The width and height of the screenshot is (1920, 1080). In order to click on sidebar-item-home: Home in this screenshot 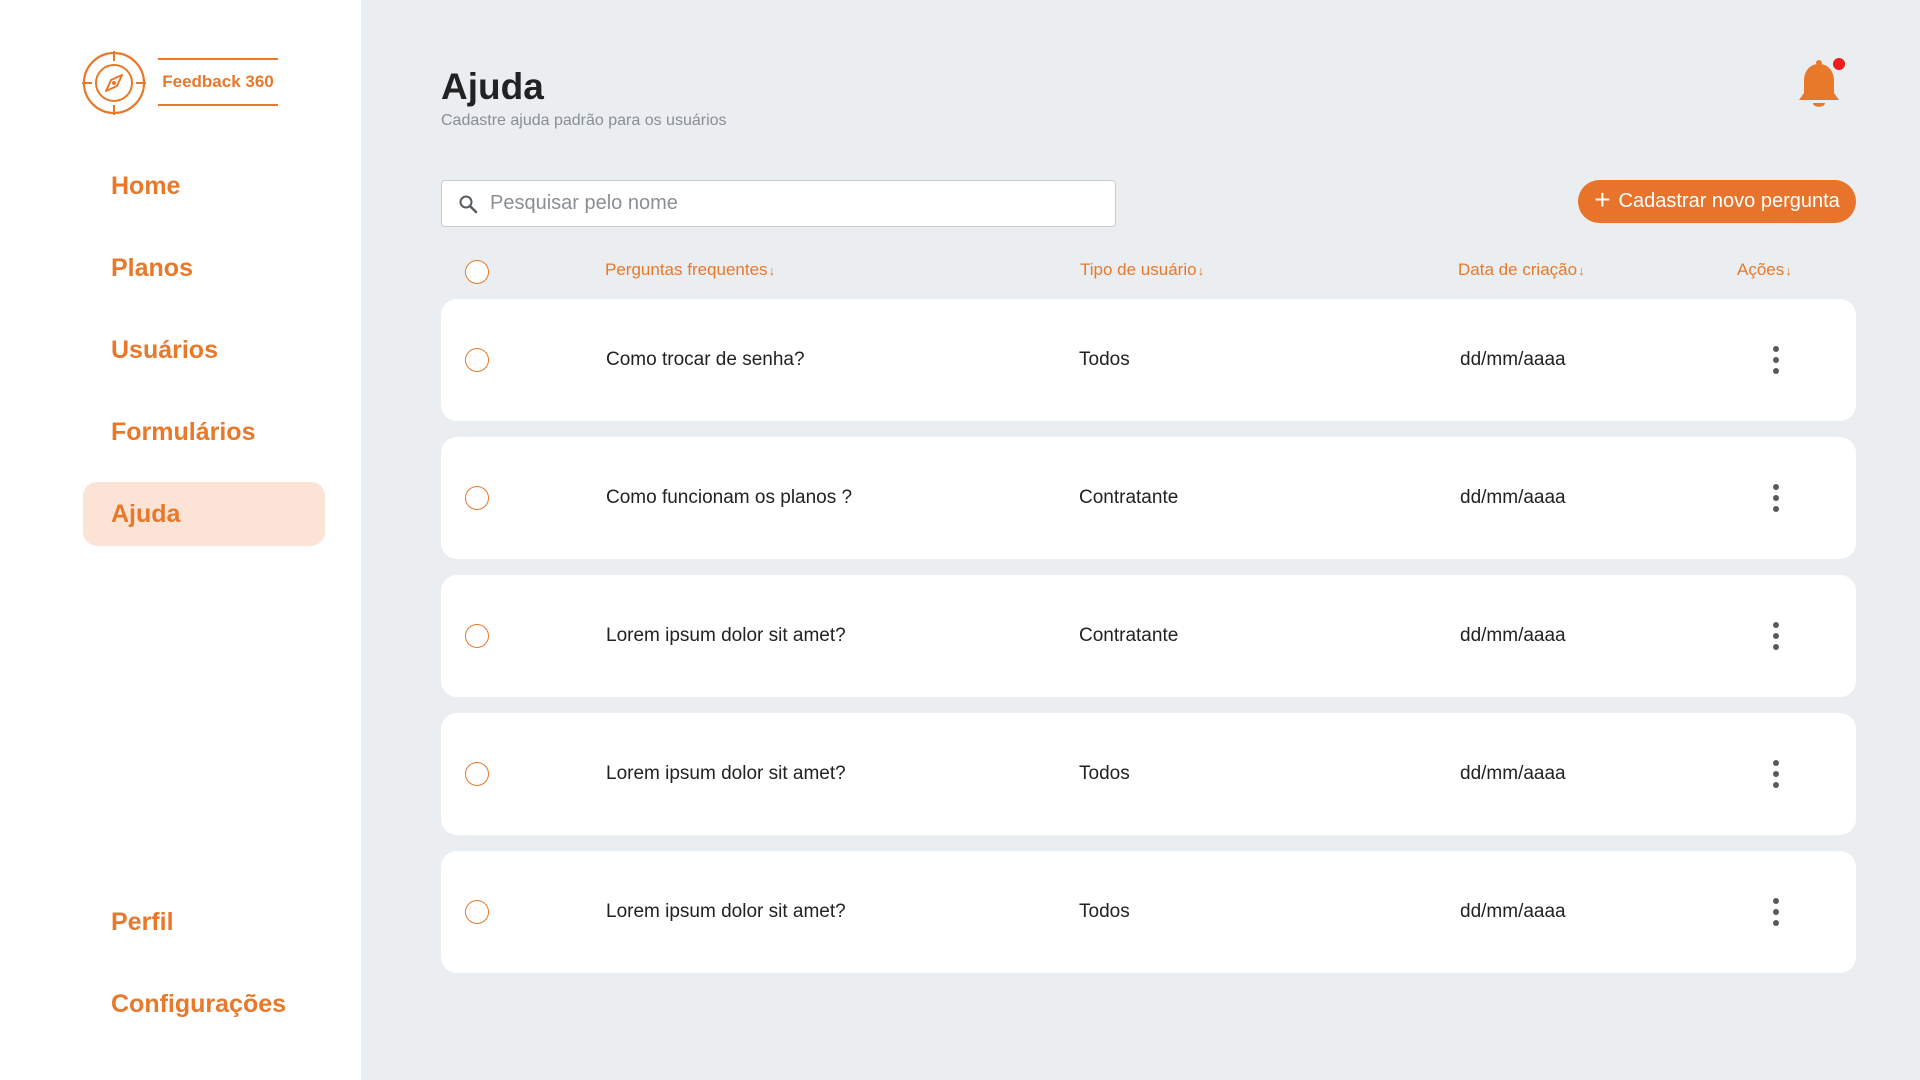, I will do `click(204, 186)`.